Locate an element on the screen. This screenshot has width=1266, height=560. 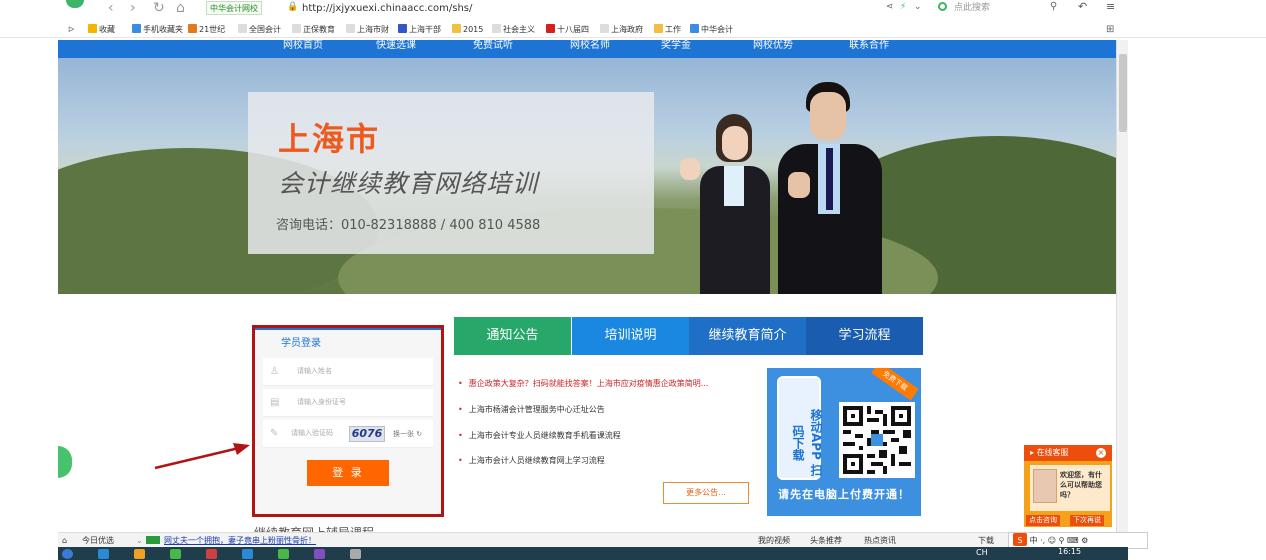
nav-item-home: 网校首页 is located at coordinates (303, 49).